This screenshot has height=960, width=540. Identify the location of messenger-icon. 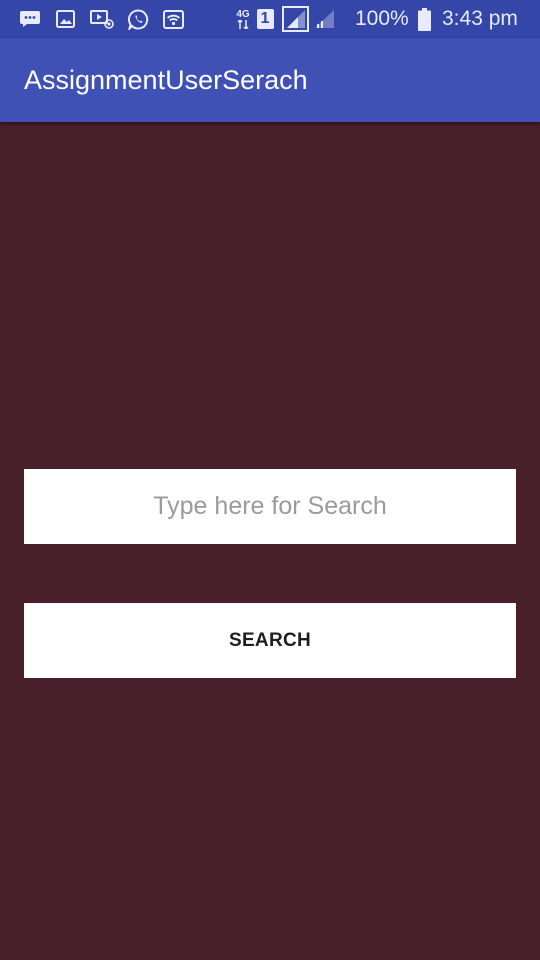
(30, 19).